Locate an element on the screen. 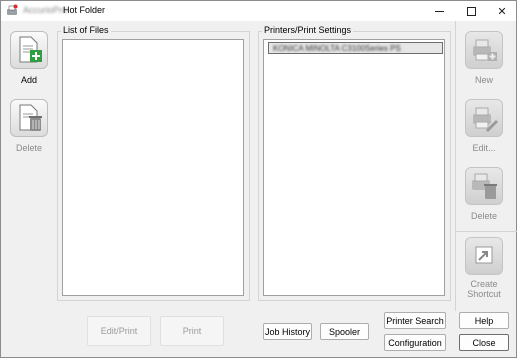 Image resolution: width=517 pixels, height=358 pixels. new-printer-icon is located at coordinates (485, 50).